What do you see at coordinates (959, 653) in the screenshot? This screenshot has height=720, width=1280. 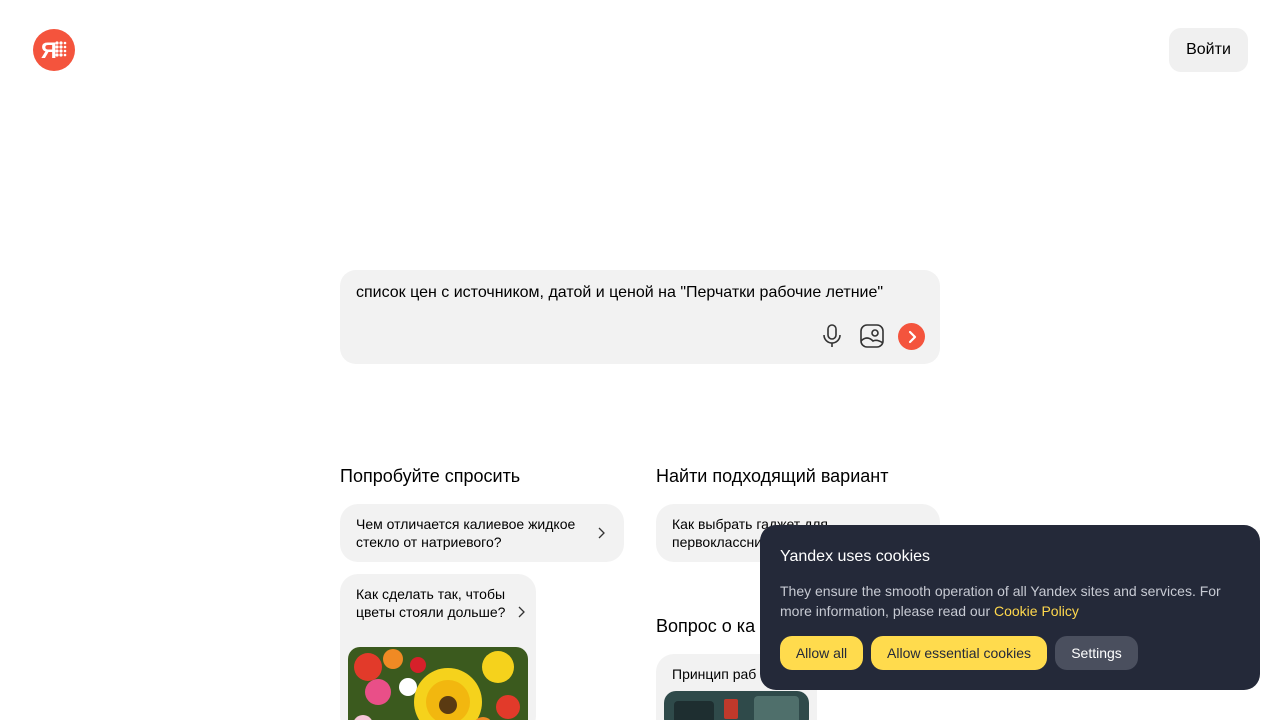 I see `allow-essential-cookies-button: Allow essential cookies` at bounding box center [959, 653].